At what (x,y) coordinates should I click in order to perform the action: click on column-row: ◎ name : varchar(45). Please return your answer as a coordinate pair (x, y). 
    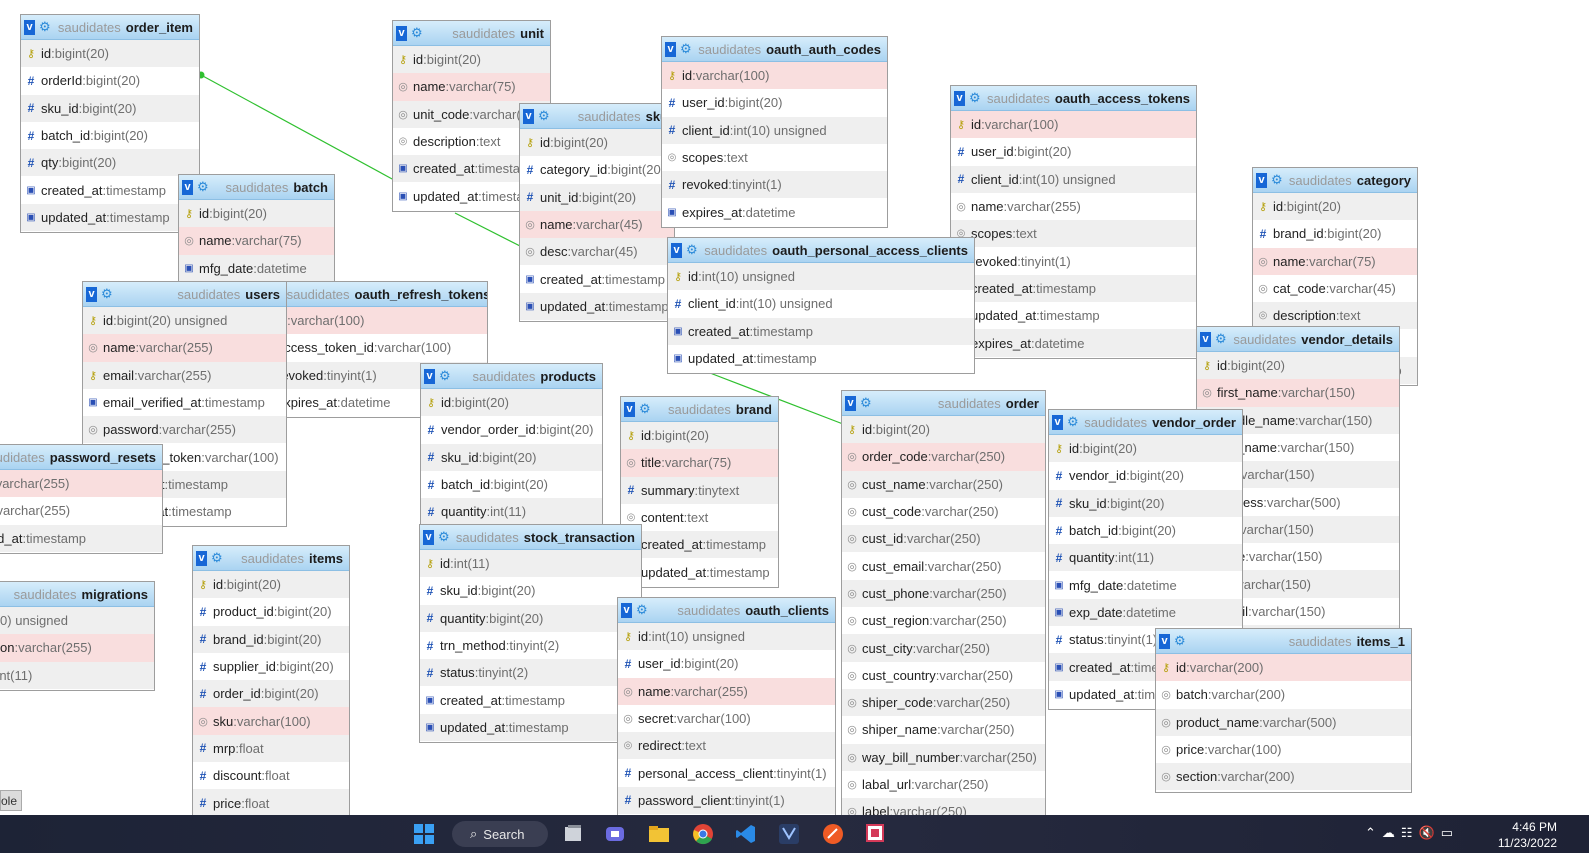
    Looking at the image, I should click on (597, 224).